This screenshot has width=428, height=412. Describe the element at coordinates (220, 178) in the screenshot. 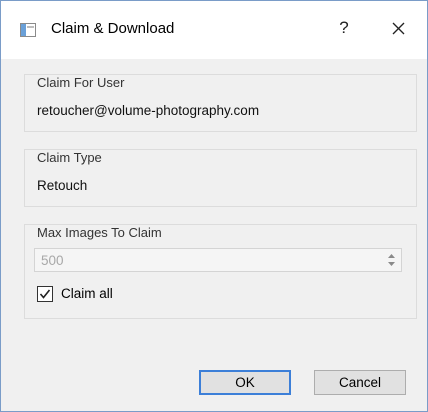

I see `claim-type-group: Claim Type Retouch` at that location.